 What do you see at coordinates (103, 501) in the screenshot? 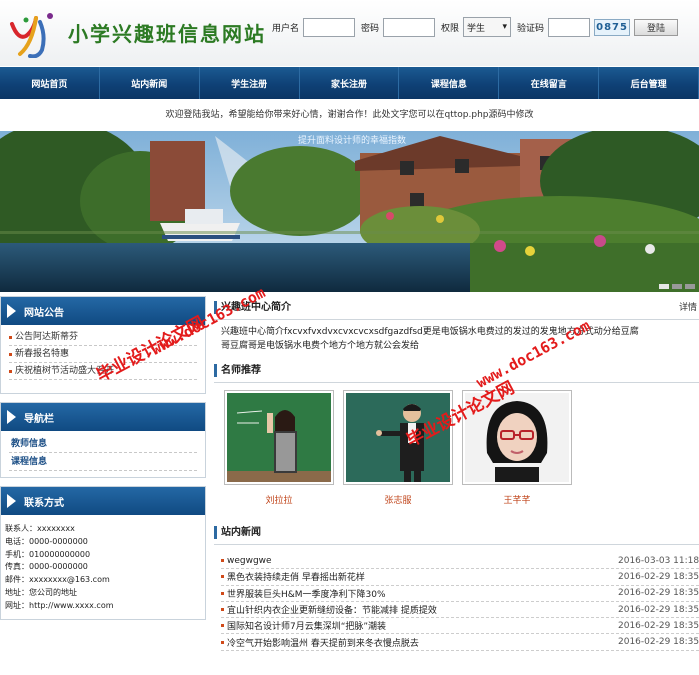
I see `contact-header: 联系方式` at bounding box center [103, 501].